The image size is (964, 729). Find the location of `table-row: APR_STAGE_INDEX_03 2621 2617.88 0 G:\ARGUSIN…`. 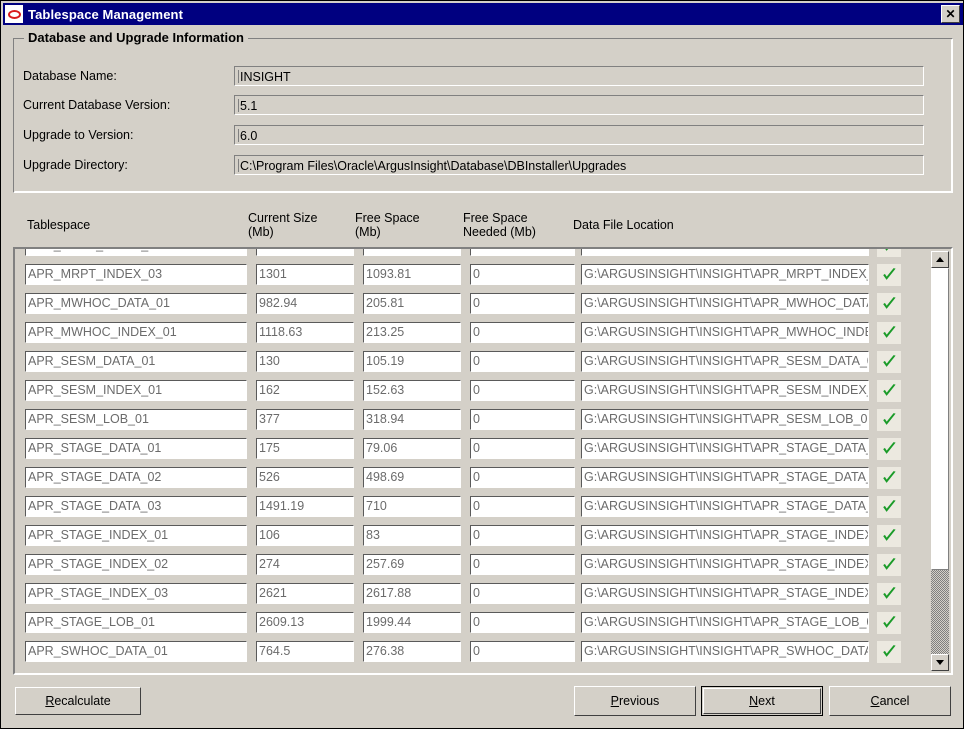

table-row: APR_STAGE_INDEX_03 2621 2617.88 0 G:\ARGUSIN… is located at coordinates (469, 593).